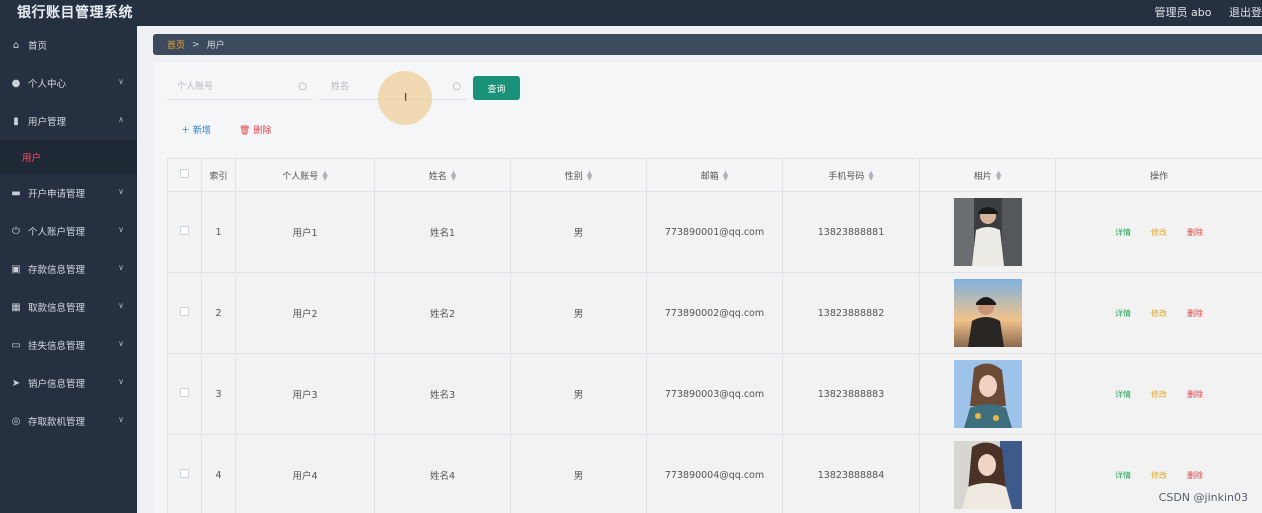 Image resolution: width=1262 pixels, height=513 pixels. What do you see at coordinates (201, 131) in the screenshot?
I see `add-button-label: 新增` at bounding box center [201, 131].